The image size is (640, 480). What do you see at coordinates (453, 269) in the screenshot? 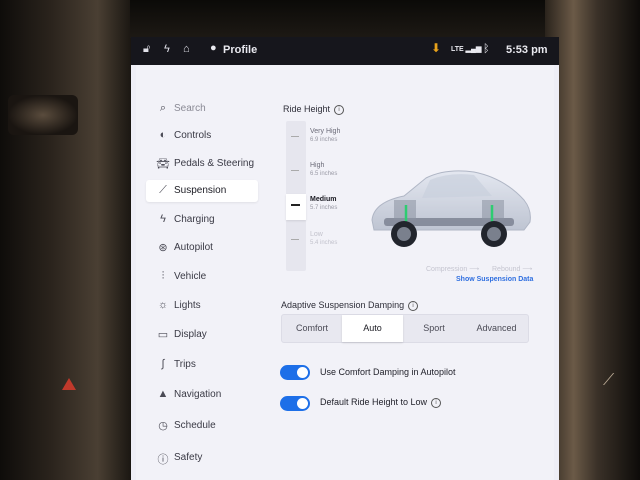
I see `compression-legend: Compression ⟶` at bounding box center [453, 269].